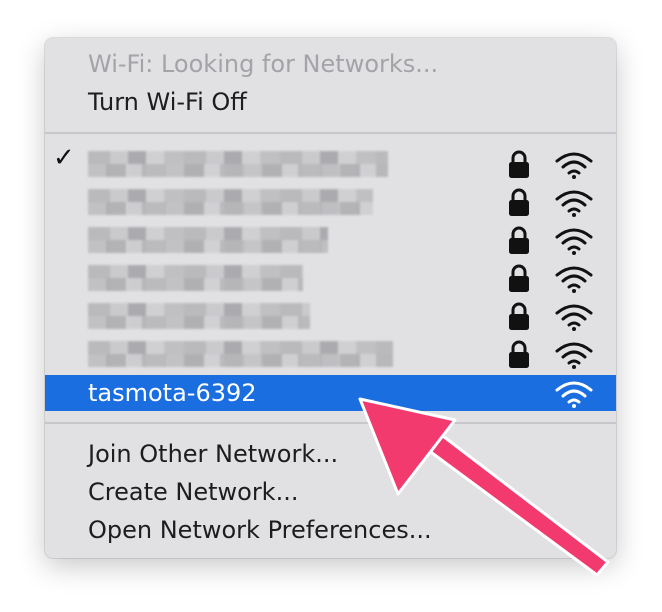 Image resolution: width=662 pixels, height=612 pixels. What do you see at coordinates (64, 158) in the screenshot?
I see `checkmark-icon: ✓` at bounding box center [64, 158].